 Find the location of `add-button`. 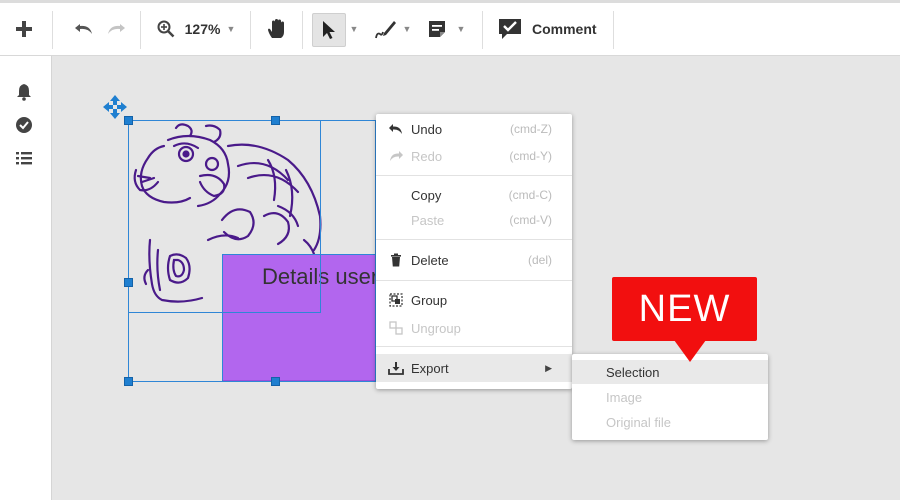

add-button is located at coordinates (24, 29).